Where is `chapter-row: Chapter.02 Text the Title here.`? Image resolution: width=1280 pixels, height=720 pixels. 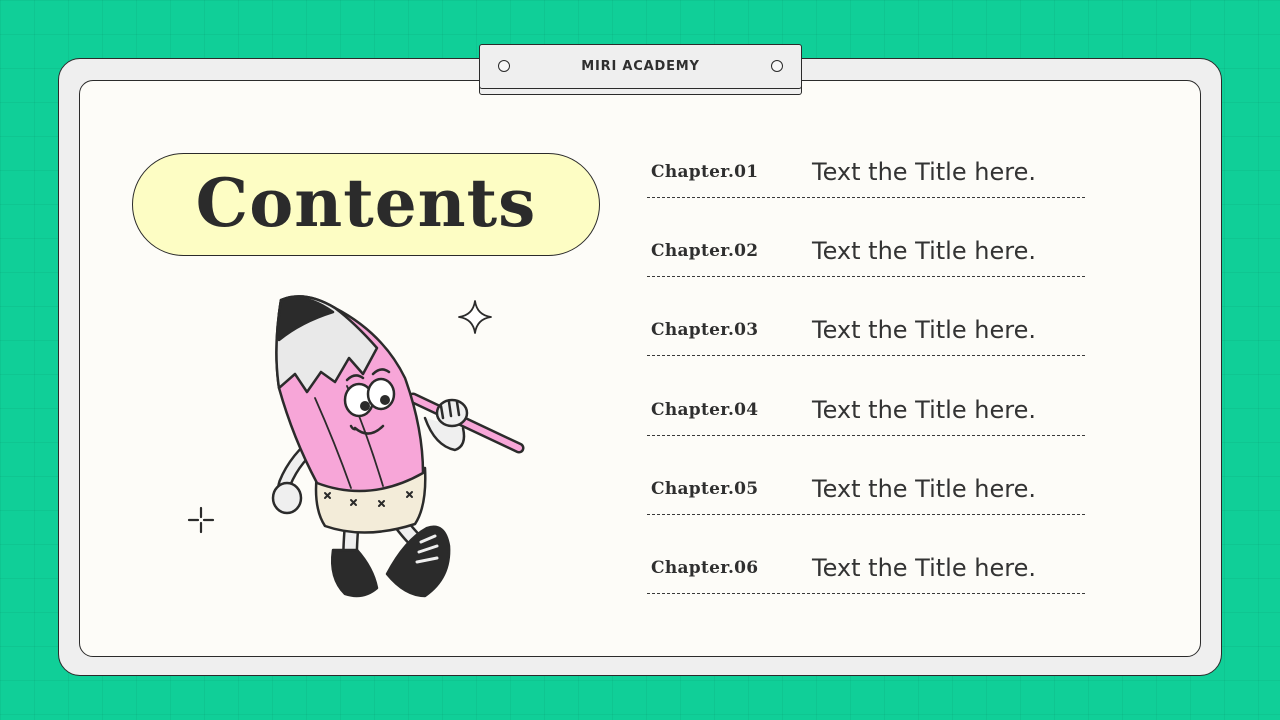
chapter-row: Chapter.02 Text the Title here. is located at coordinates (866, 257).